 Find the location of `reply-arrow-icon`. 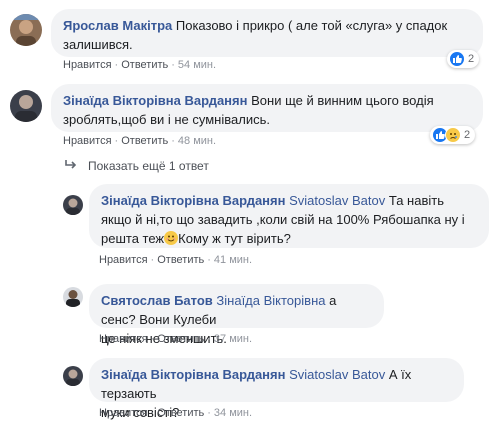

reply-arrow-icon is located at coordinates (71, 166).